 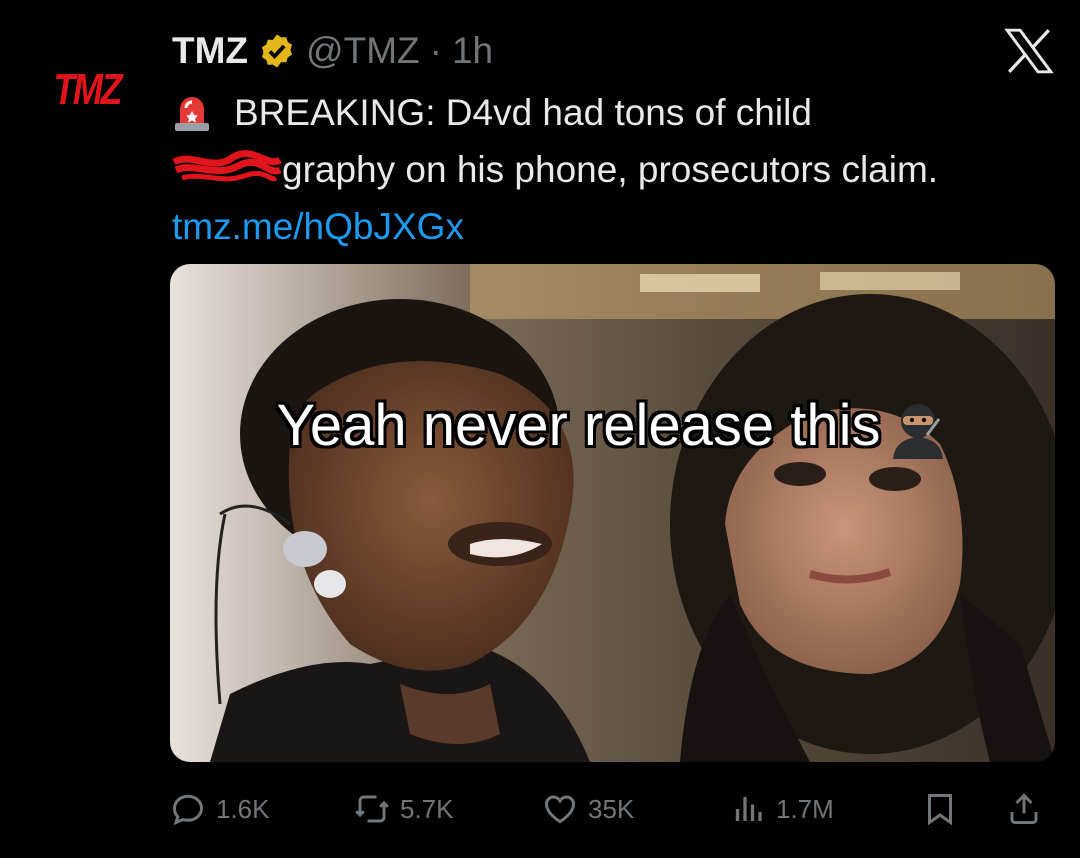 I want to click on tweet-timestamp: 1h, so click(x=472, y=51).